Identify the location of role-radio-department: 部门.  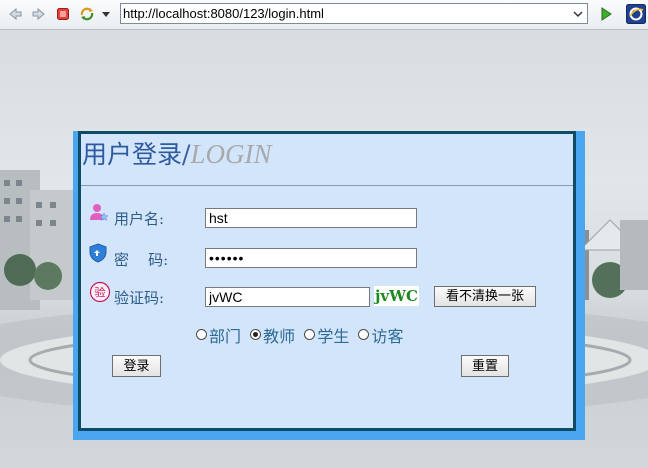
(220, 335).